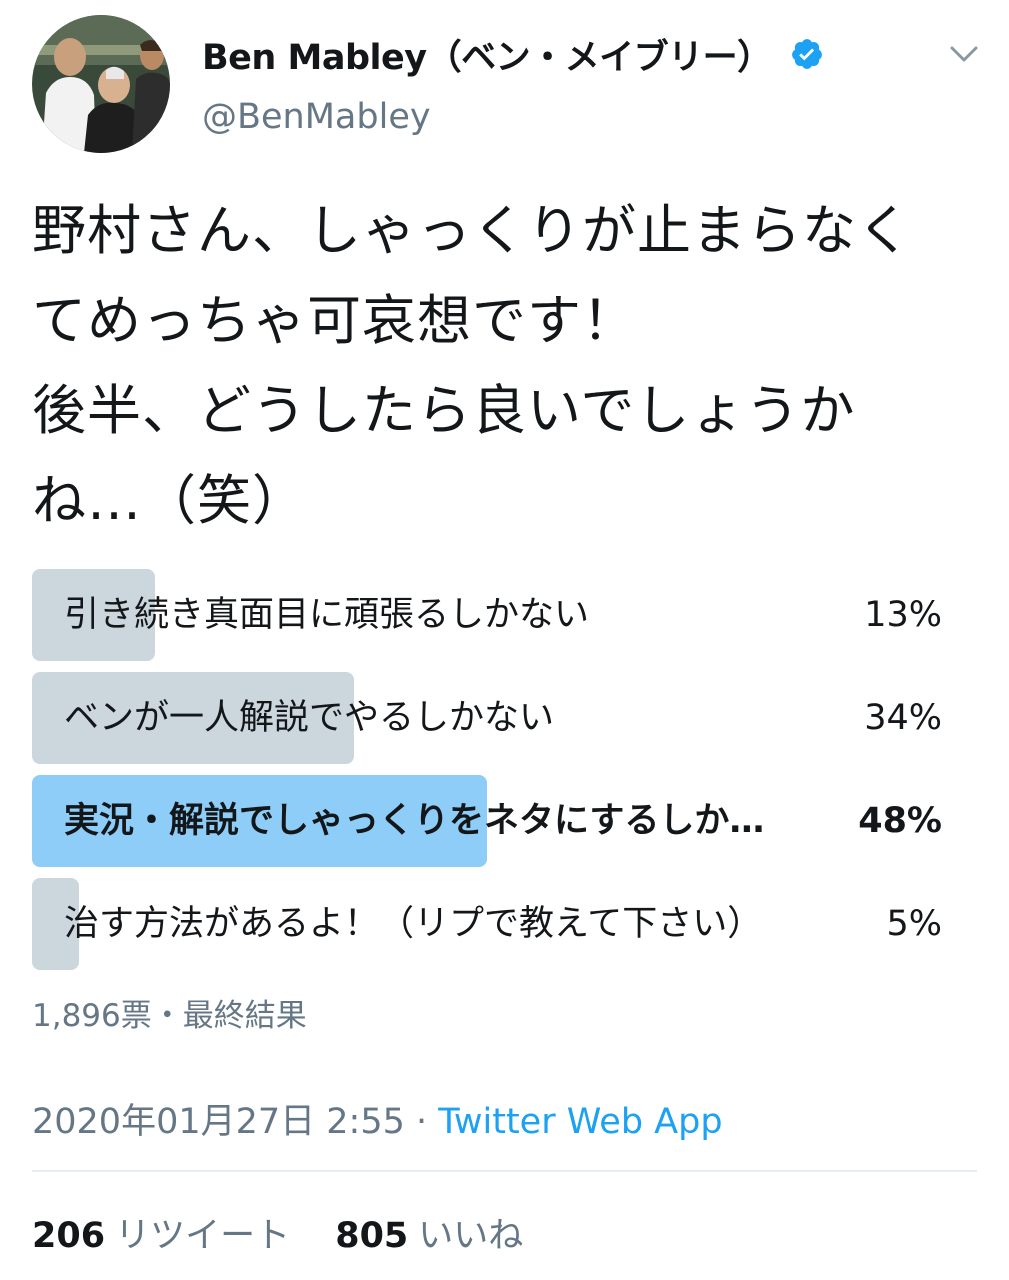 Image resolution: width=1009 pixels, height=1280 pixels. I want to click on retweets-count: 206, so click(69, 1236).